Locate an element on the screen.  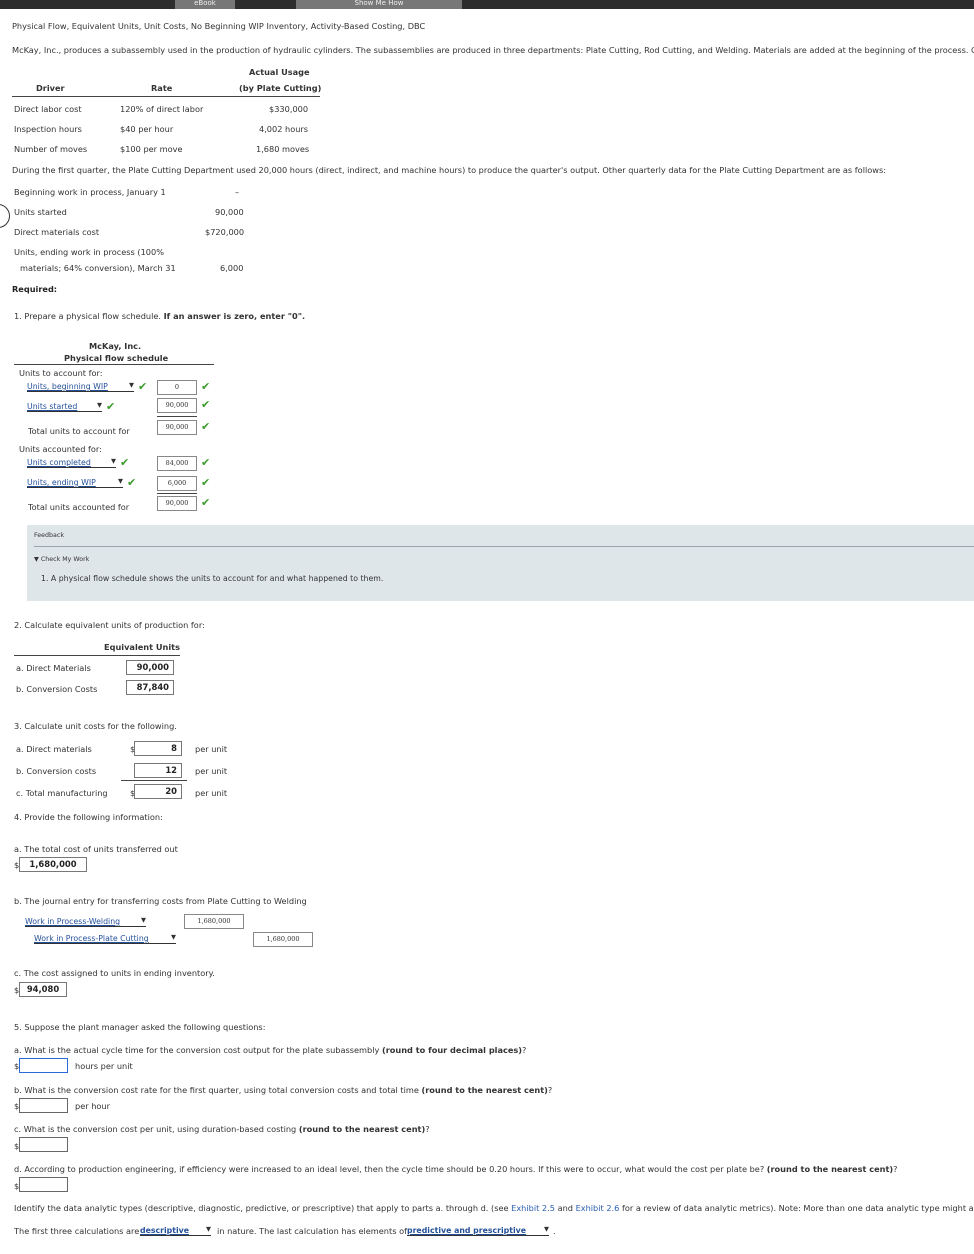
q5b-suffix: ? is located at coordinates (550, 1090).